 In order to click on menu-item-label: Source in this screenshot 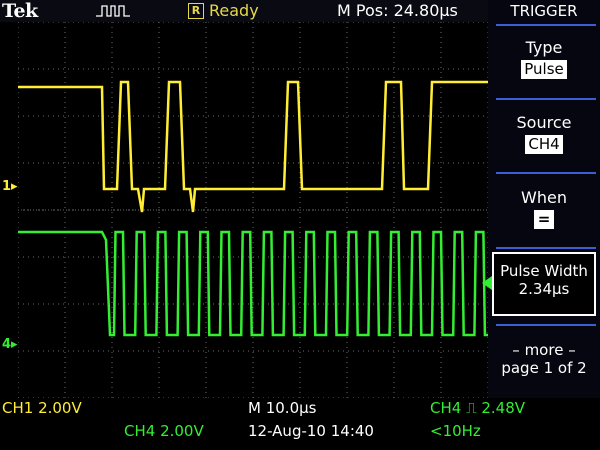, I will do `click(544, 122)`.